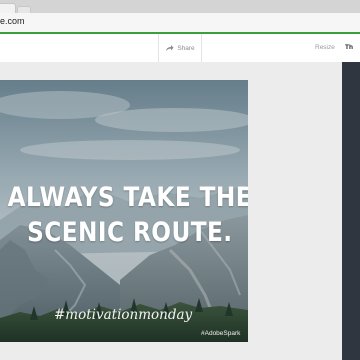 The width and height of the screenshot is (360, 360). I want to click on share-button: Share, so click(180, 48).